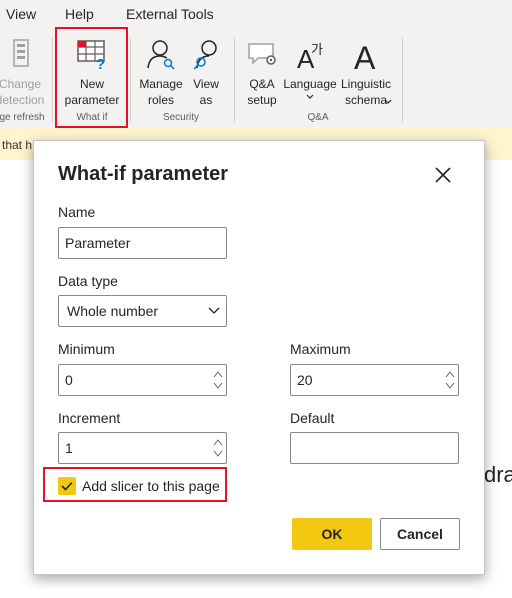 This screenshot has height=598, width=512. I want to click on maximum-input: 20, so click(374, 380).